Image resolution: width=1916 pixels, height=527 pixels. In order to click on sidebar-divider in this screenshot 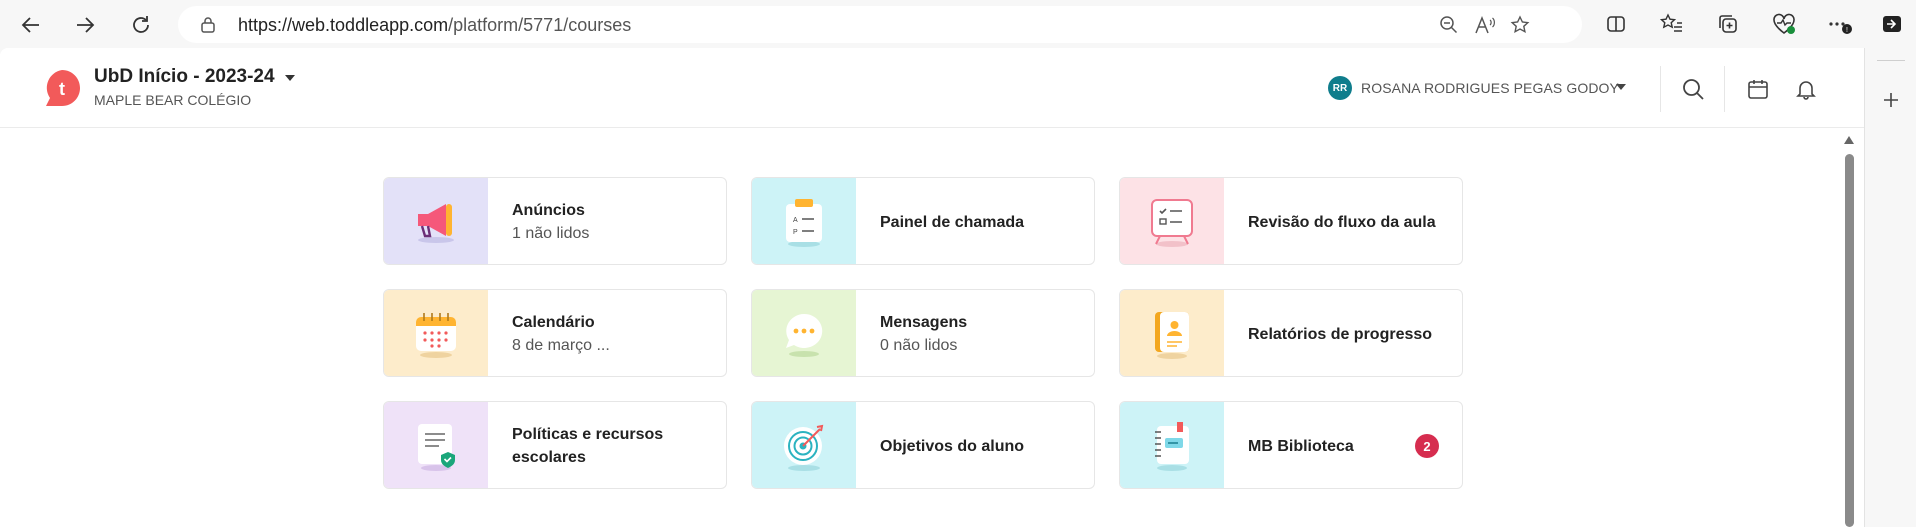, I will do `click(1891, 60)`.